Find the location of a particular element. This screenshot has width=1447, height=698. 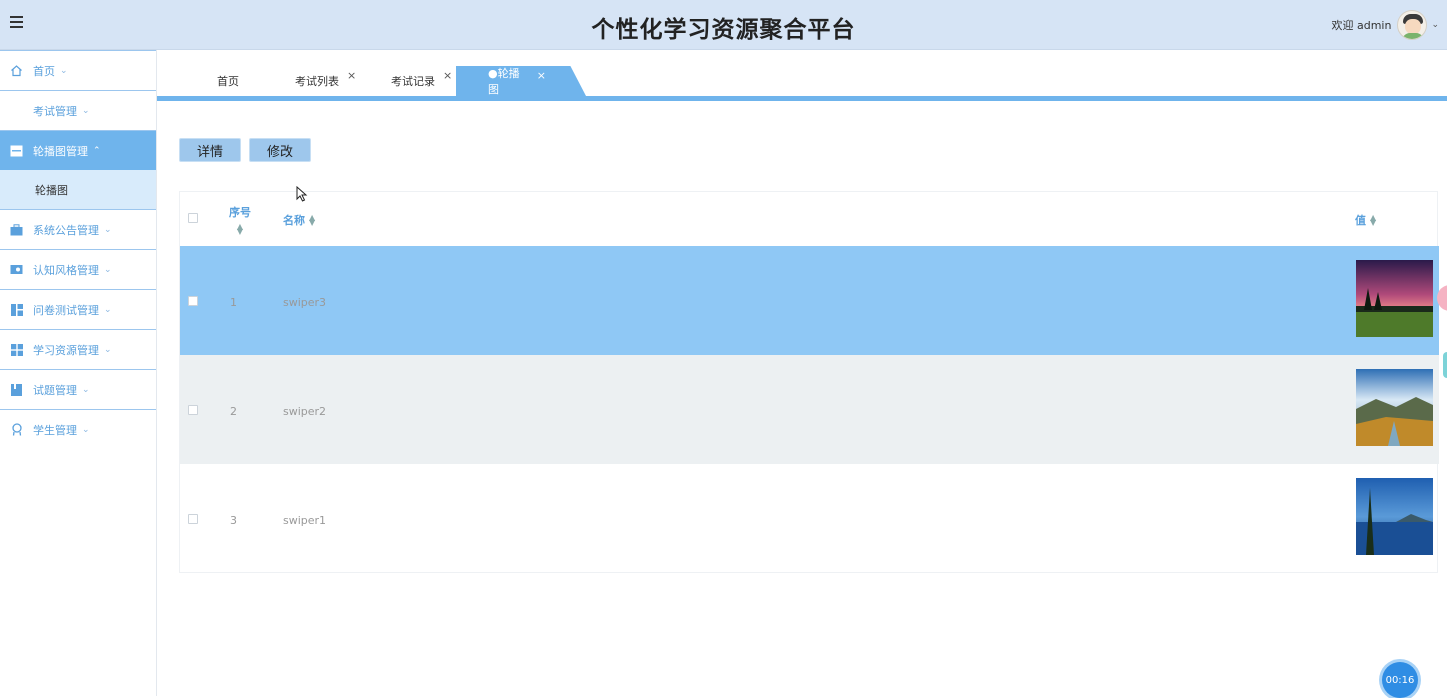

top-header: 个性化学习资源聚合平台 欢迎 admin ⌄ is located at coordinates (723, 25).